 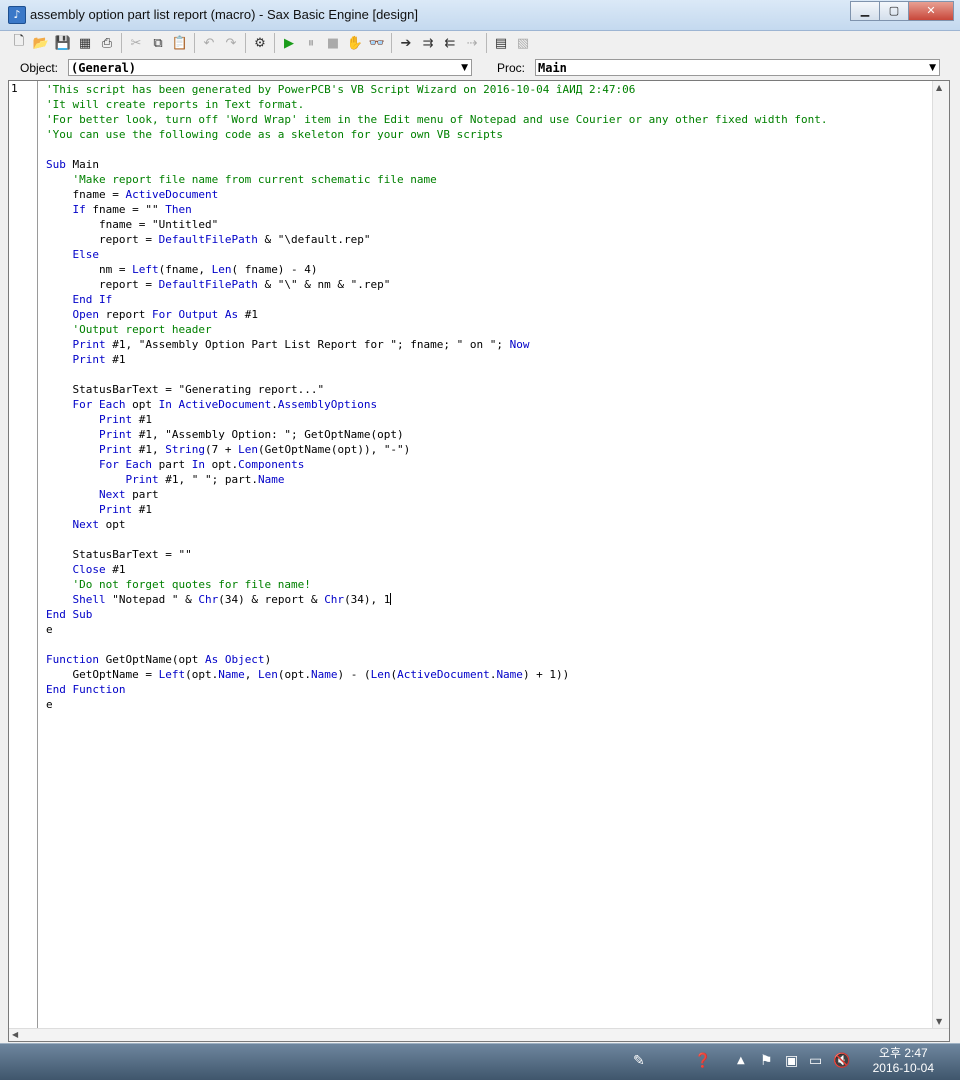 What do you see at coordinates (172, 674) in the screenshot?
I see `code-keyword: Left` at bounding box center [172, 674].